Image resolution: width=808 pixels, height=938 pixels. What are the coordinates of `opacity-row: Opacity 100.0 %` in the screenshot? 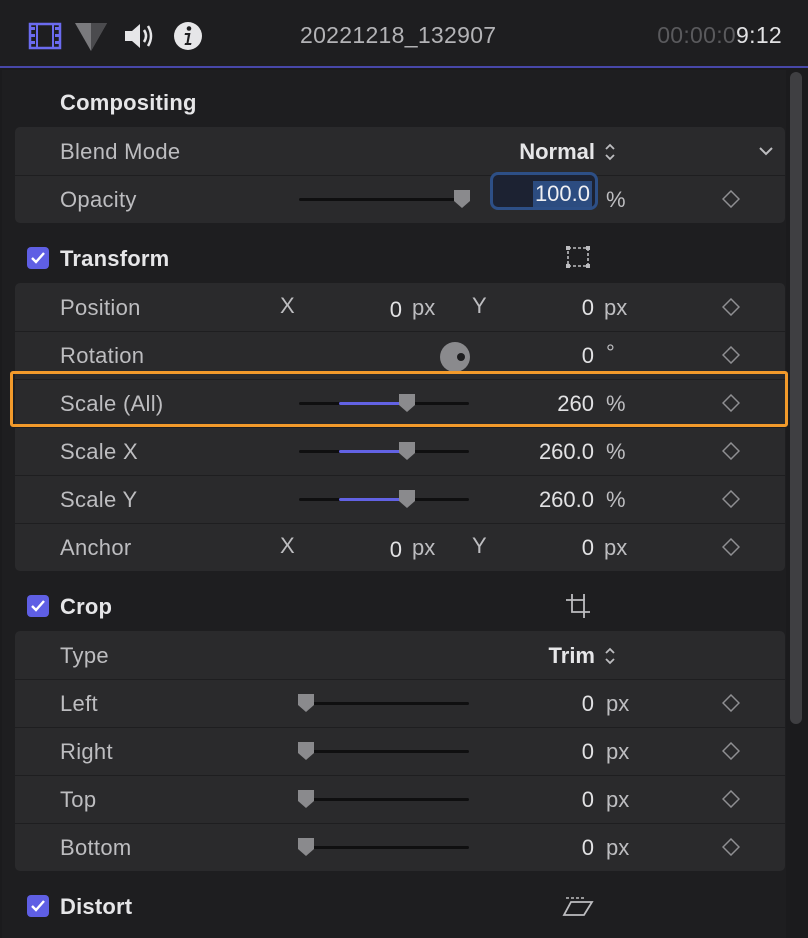 It's located at (394, 197).